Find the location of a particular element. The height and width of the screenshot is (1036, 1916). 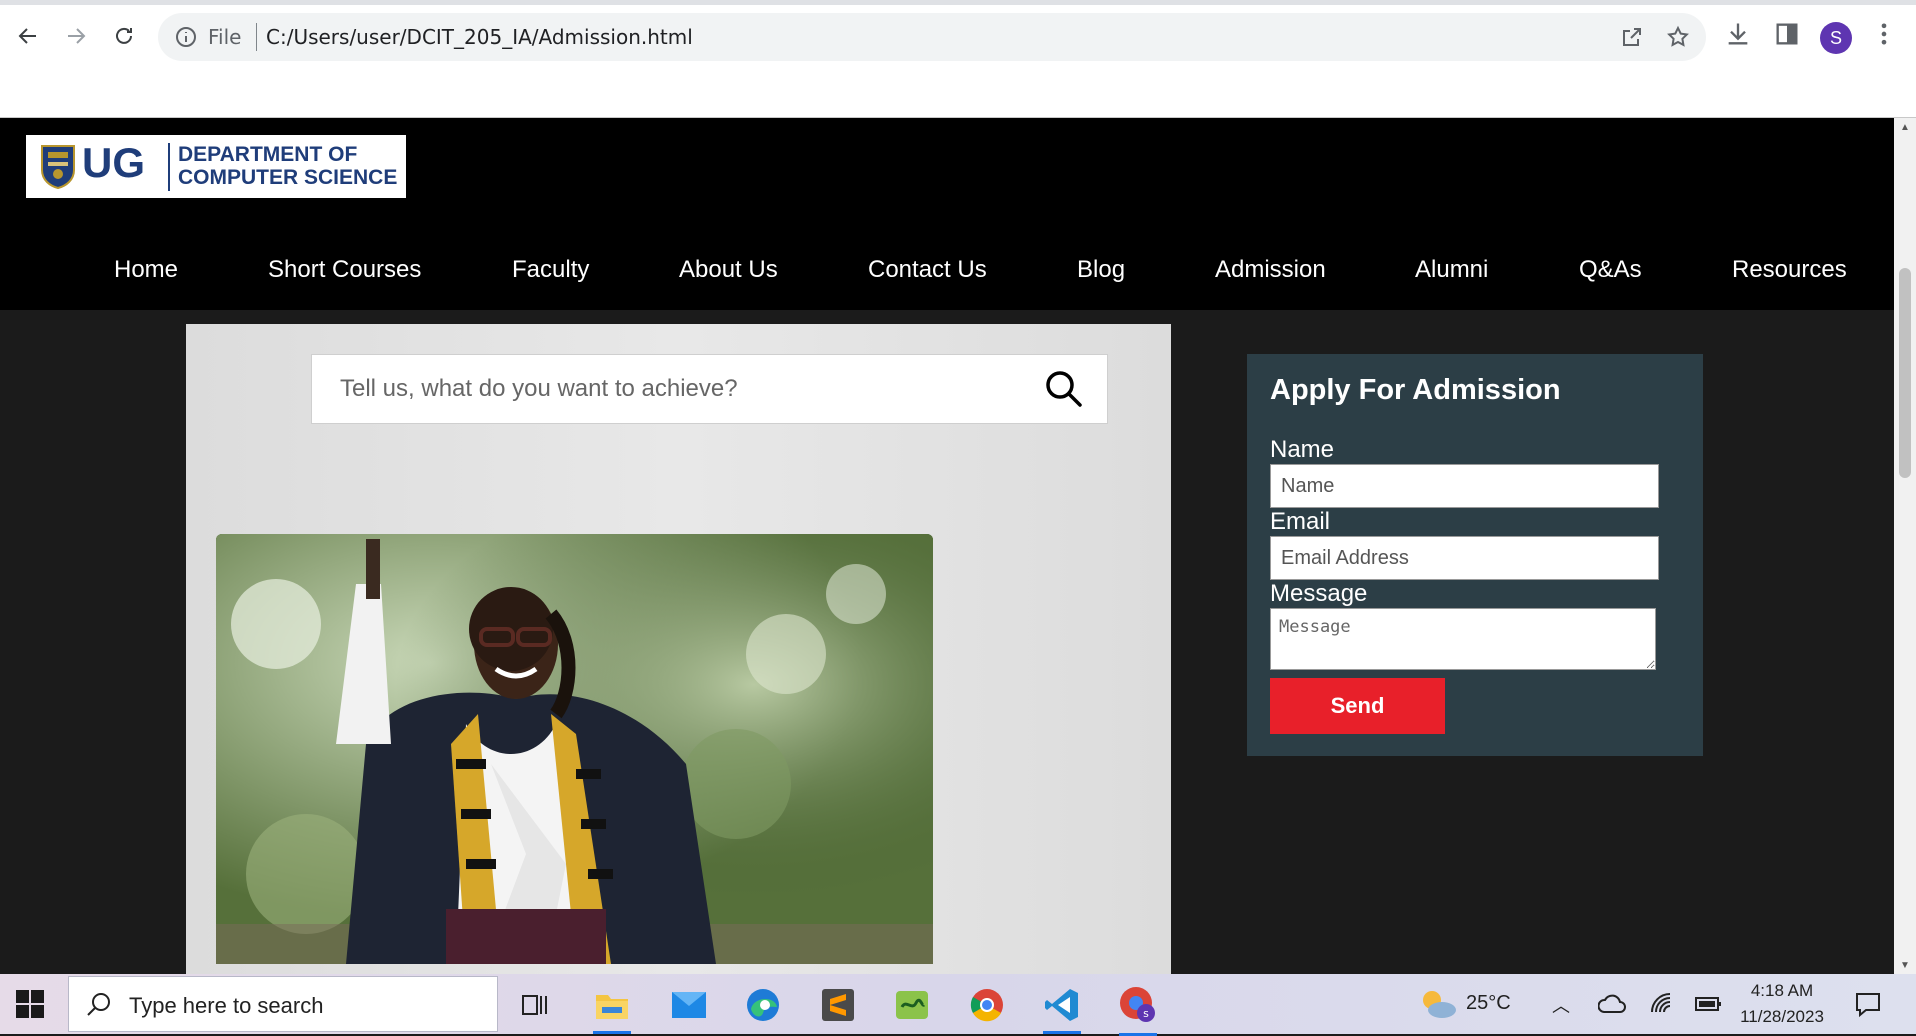

chrome-icon is located at coordinates (986, 1005).